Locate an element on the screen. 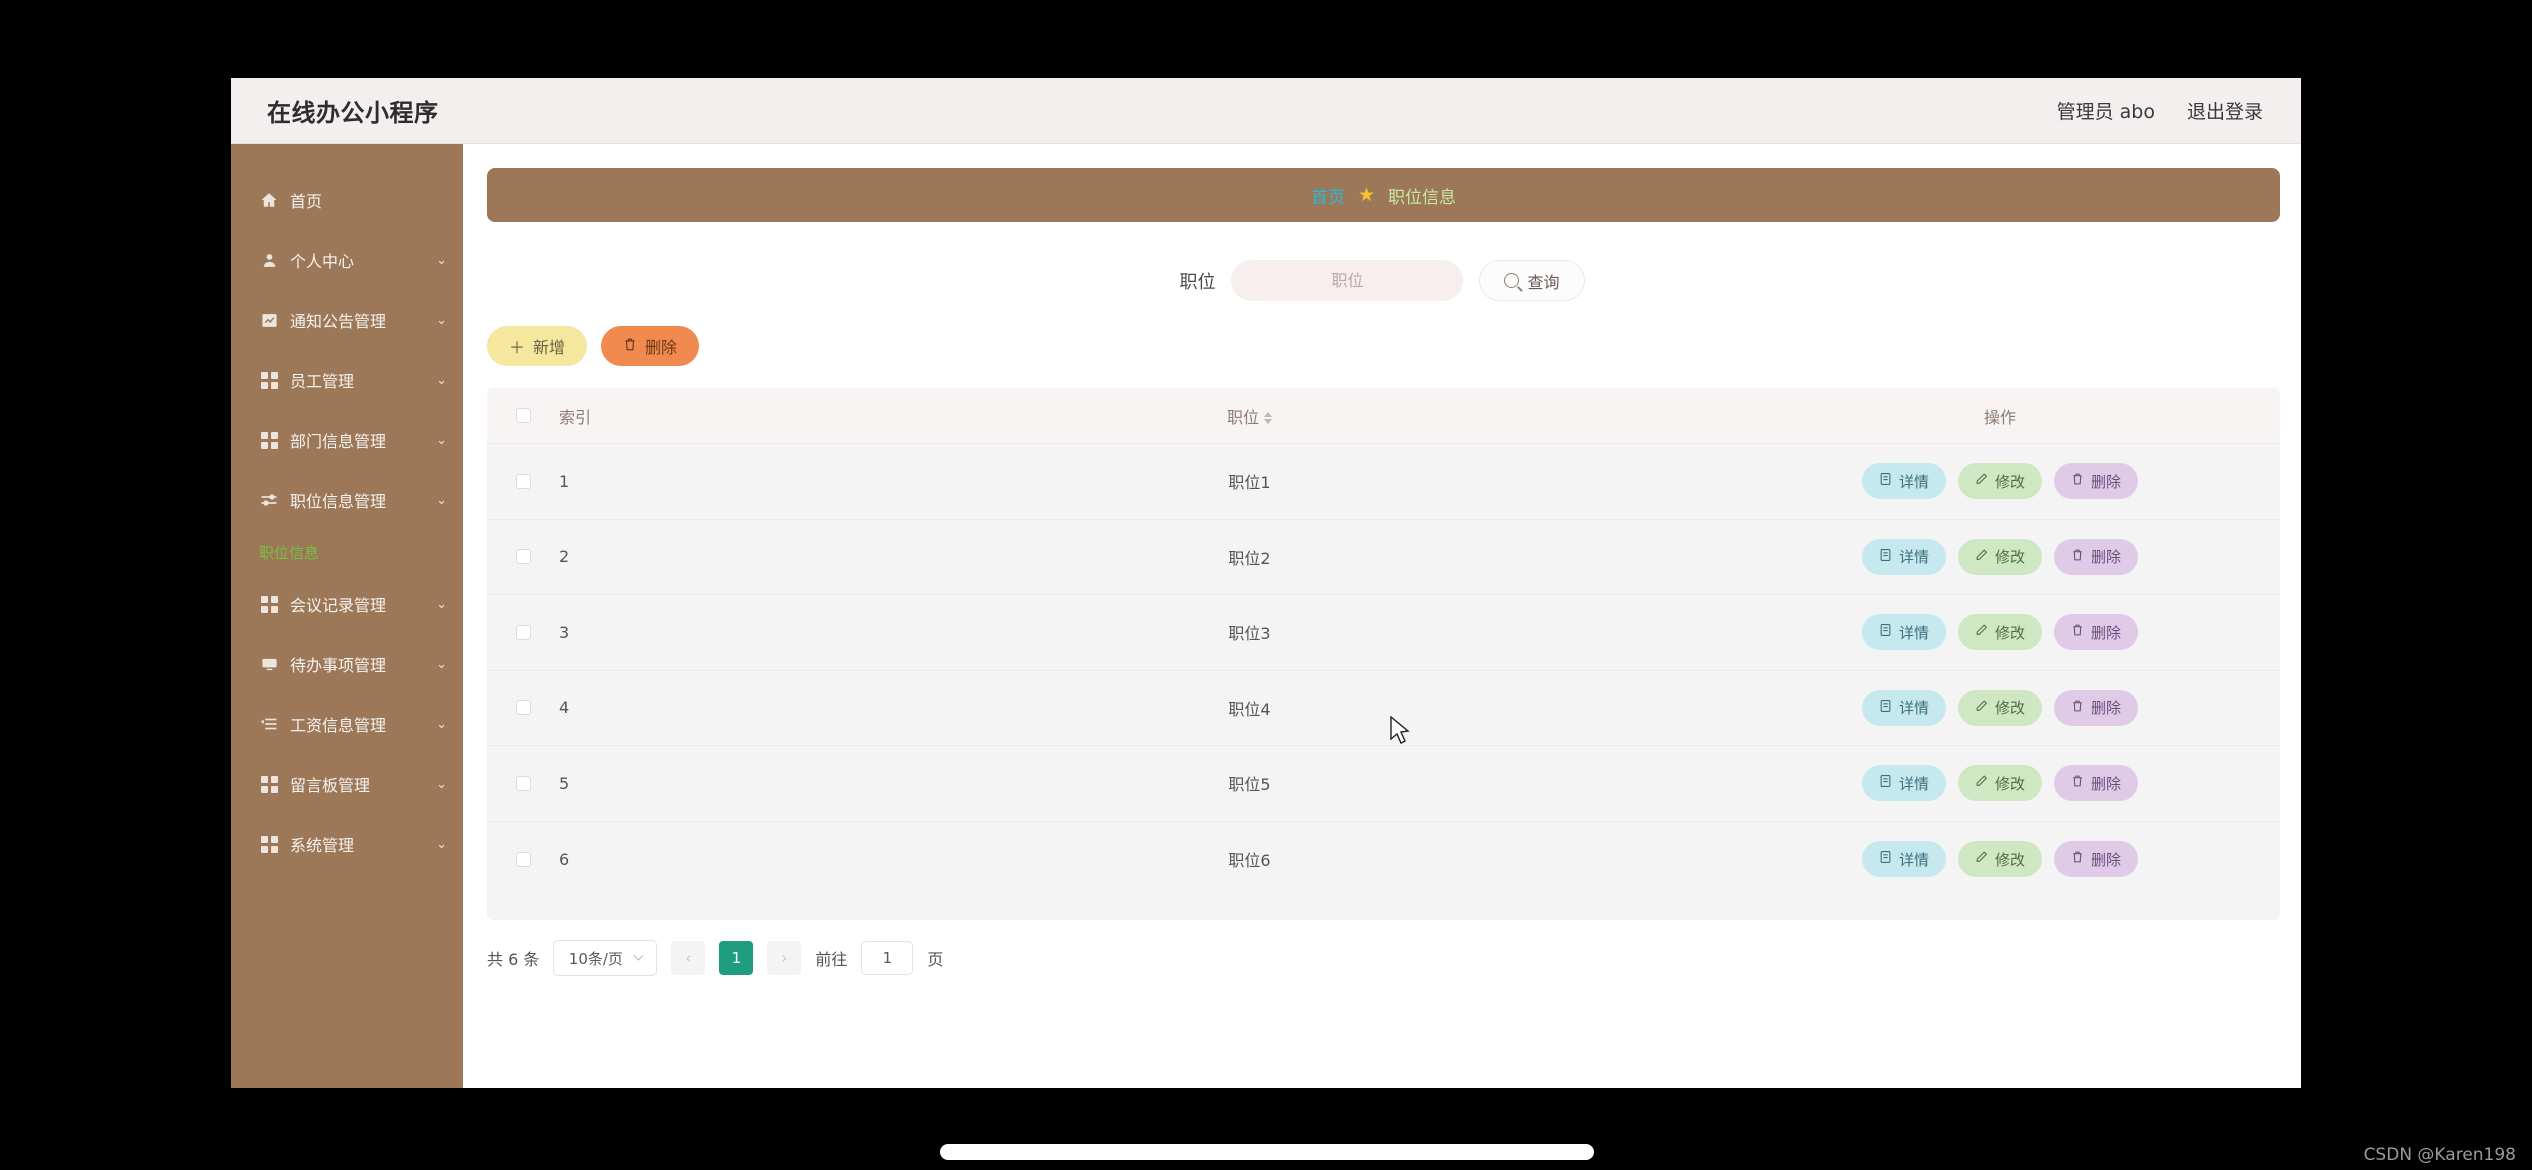 The width and height of the screenshot is (2532, 1170). search-bar: 职位 查询 is located at coordinates (1382, 280).